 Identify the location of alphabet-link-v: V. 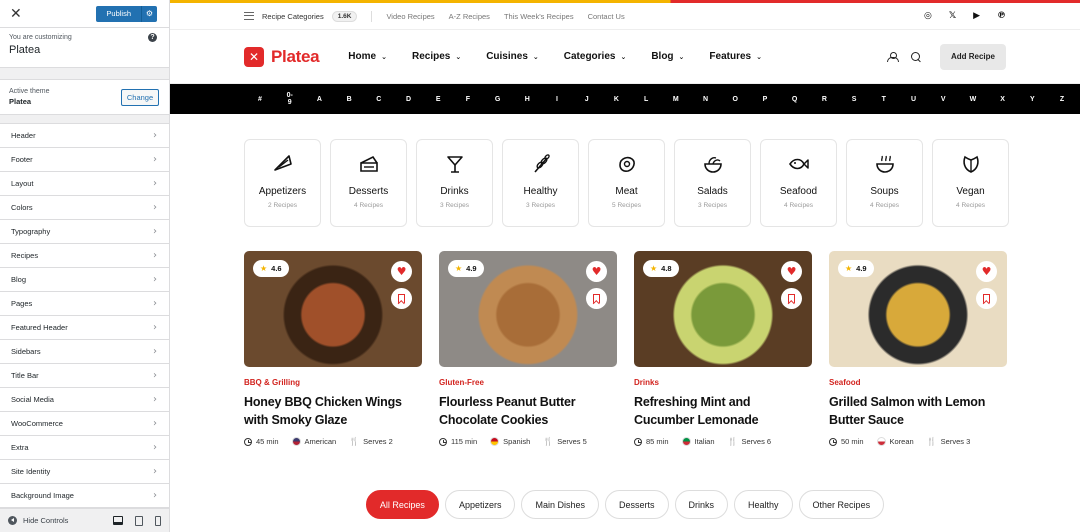
(943, 99).